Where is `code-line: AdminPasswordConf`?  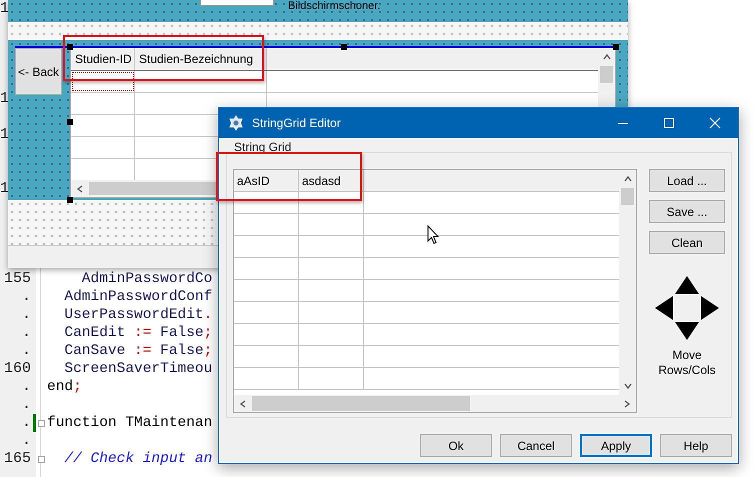 code-line: AdminPasswordConf is located at coordinates (137, 297).